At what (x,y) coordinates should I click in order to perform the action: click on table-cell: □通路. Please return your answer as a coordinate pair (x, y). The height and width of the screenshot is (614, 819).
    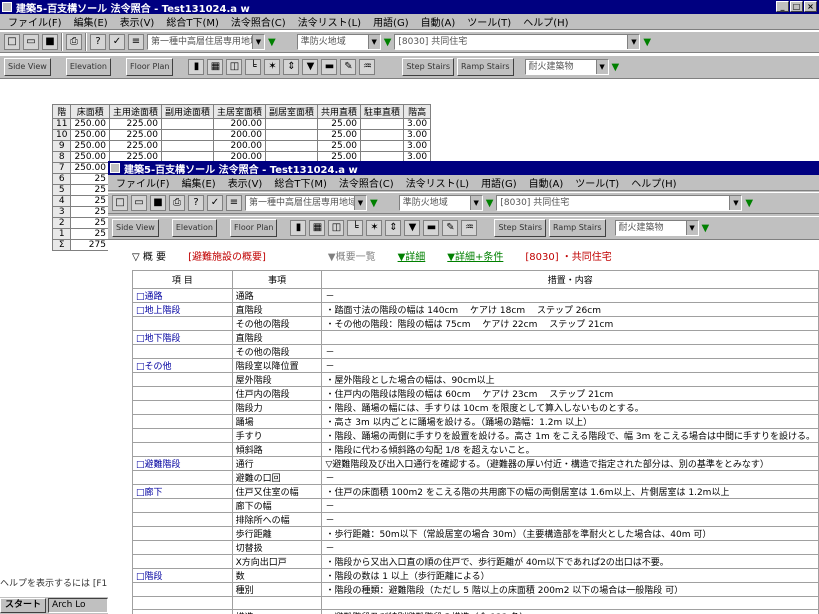
    Looking at the image, I should click on (182, 295).